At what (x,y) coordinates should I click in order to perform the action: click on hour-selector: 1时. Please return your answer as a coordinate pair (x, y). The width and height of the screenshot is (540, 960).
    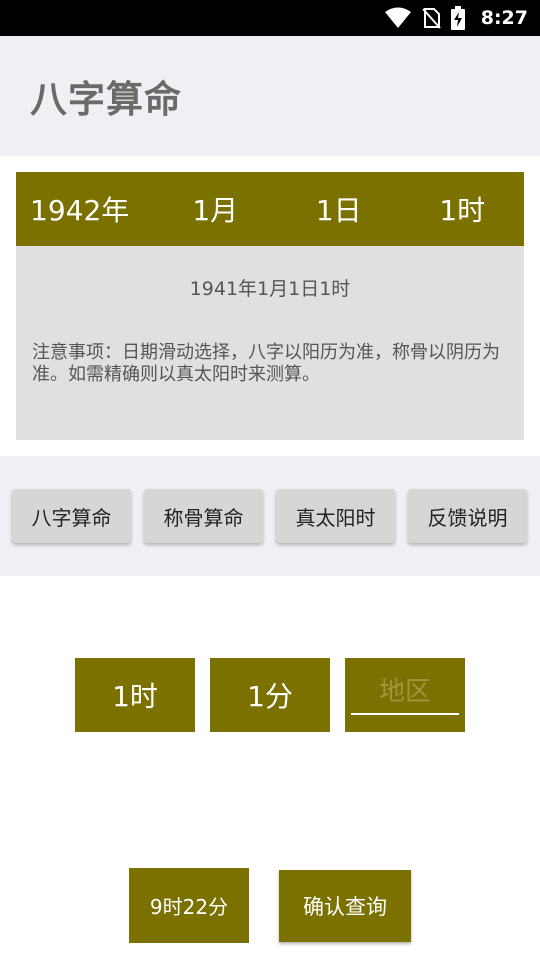
    Looking at the image, I should click on (463, 209).